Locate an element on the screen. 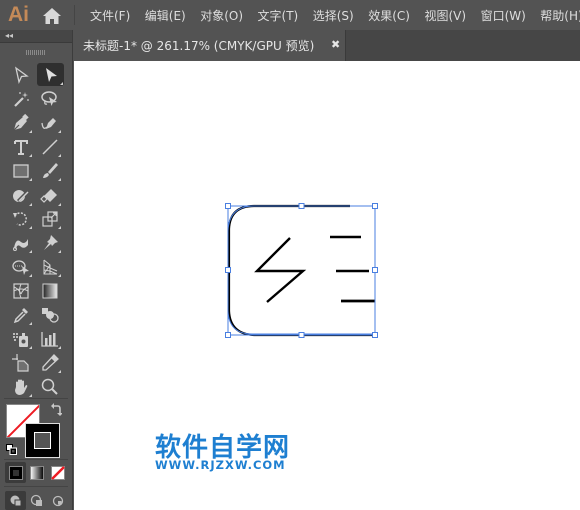 The image size is (580, 510). none-swatch-icon is located at coordinates (57, 472).